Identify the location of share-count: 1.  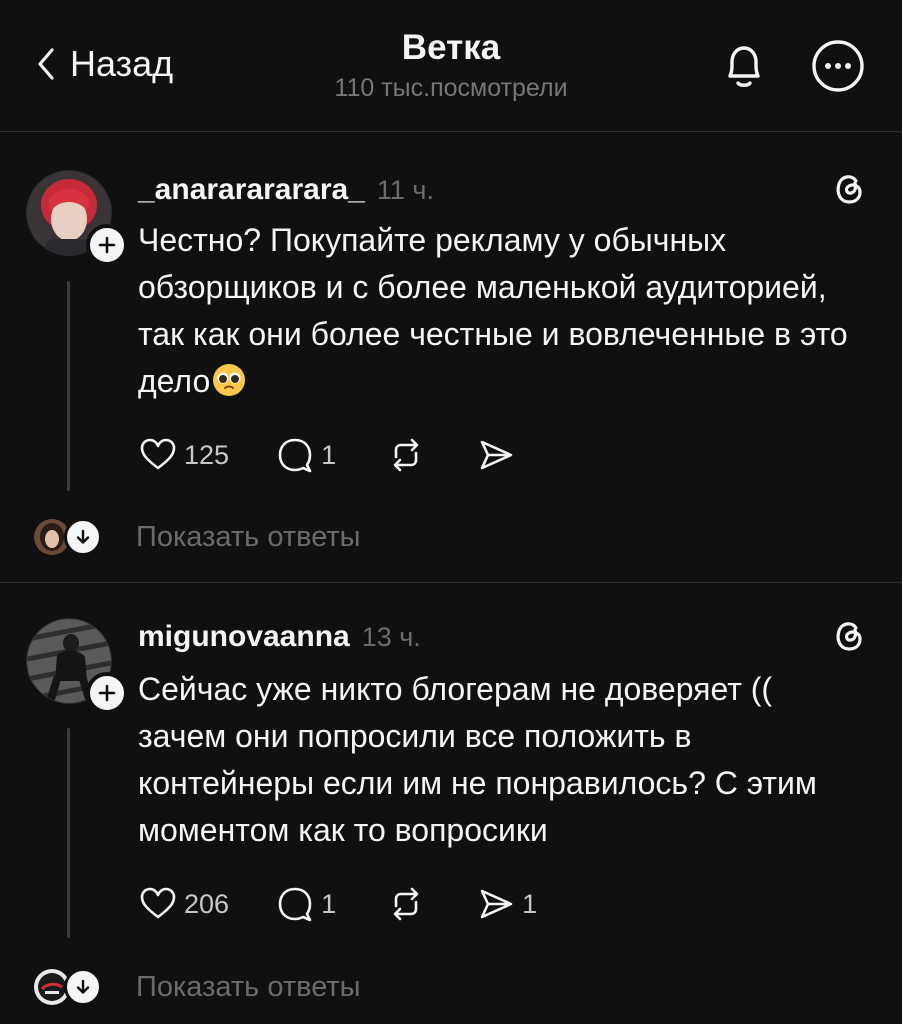
(530, 903).